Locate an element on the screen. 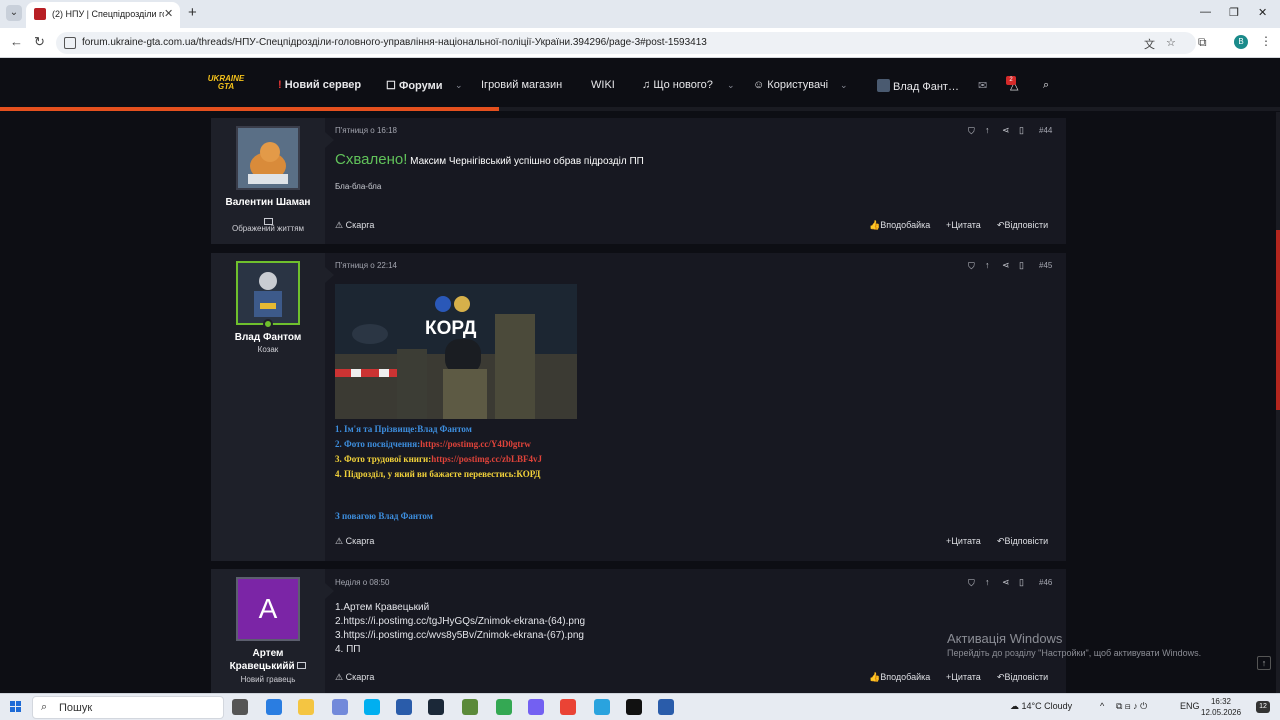 The height and width of the screenshot is (720, 1280). nav-whats-new: ♫ Що нового? is located at coordinates (677, 85).